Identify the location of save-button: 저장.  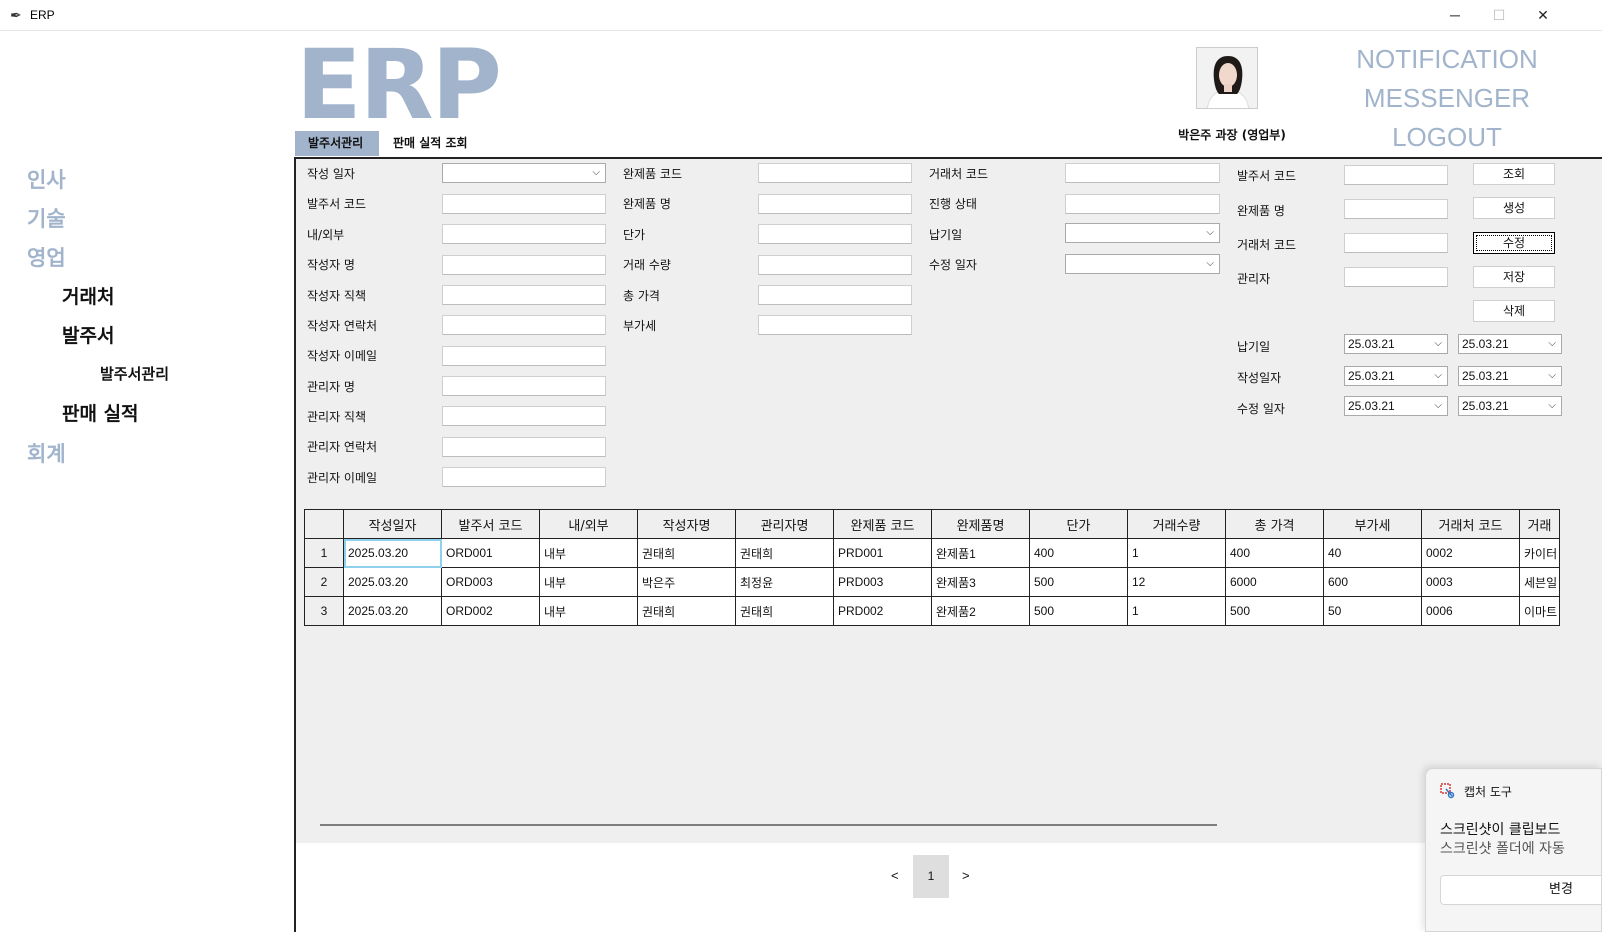
(1514, 277).